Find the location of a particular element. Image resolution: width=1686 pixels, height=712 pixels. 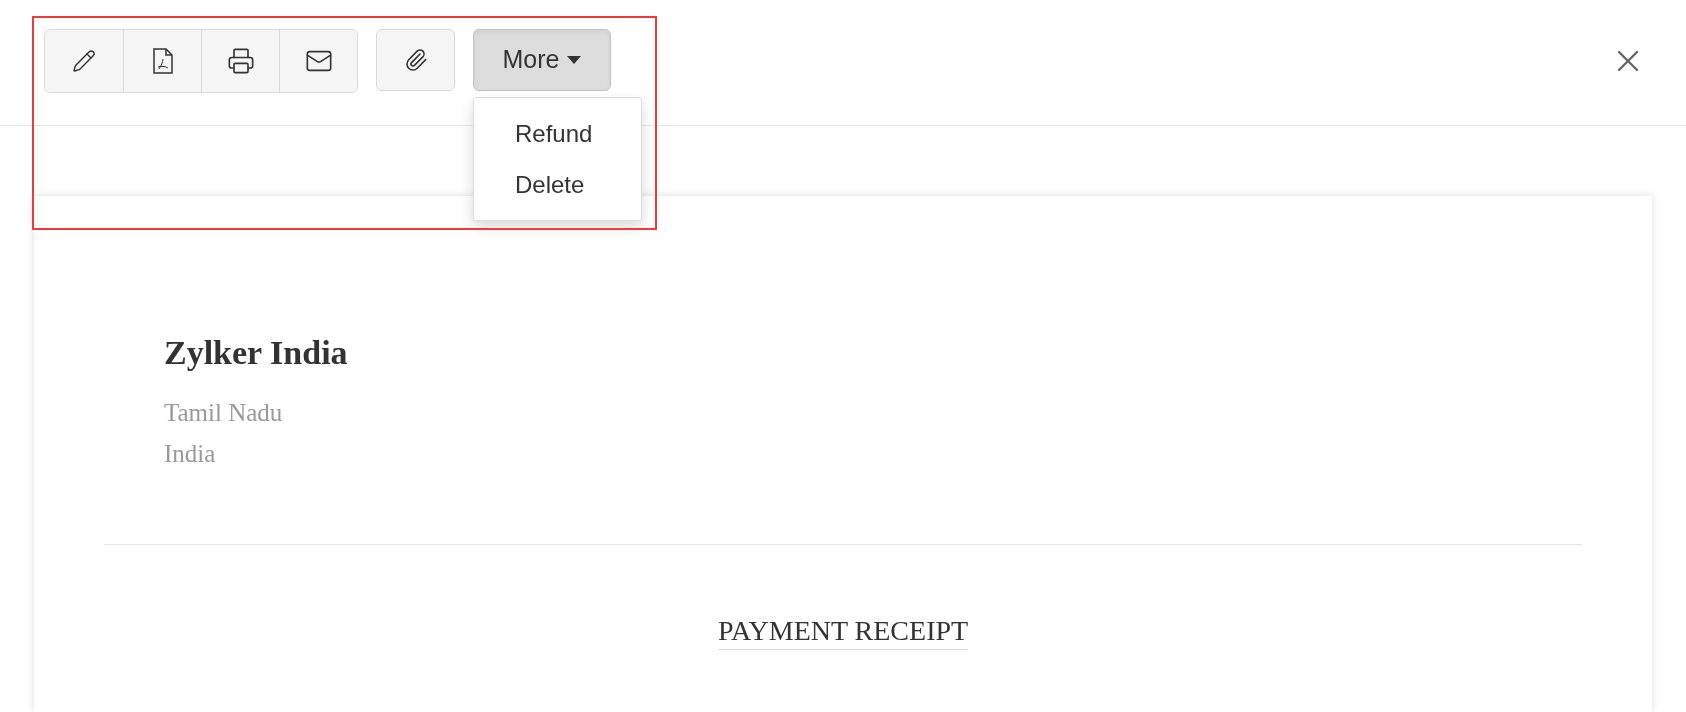

pdf-button is located at coordinates (162, 61).